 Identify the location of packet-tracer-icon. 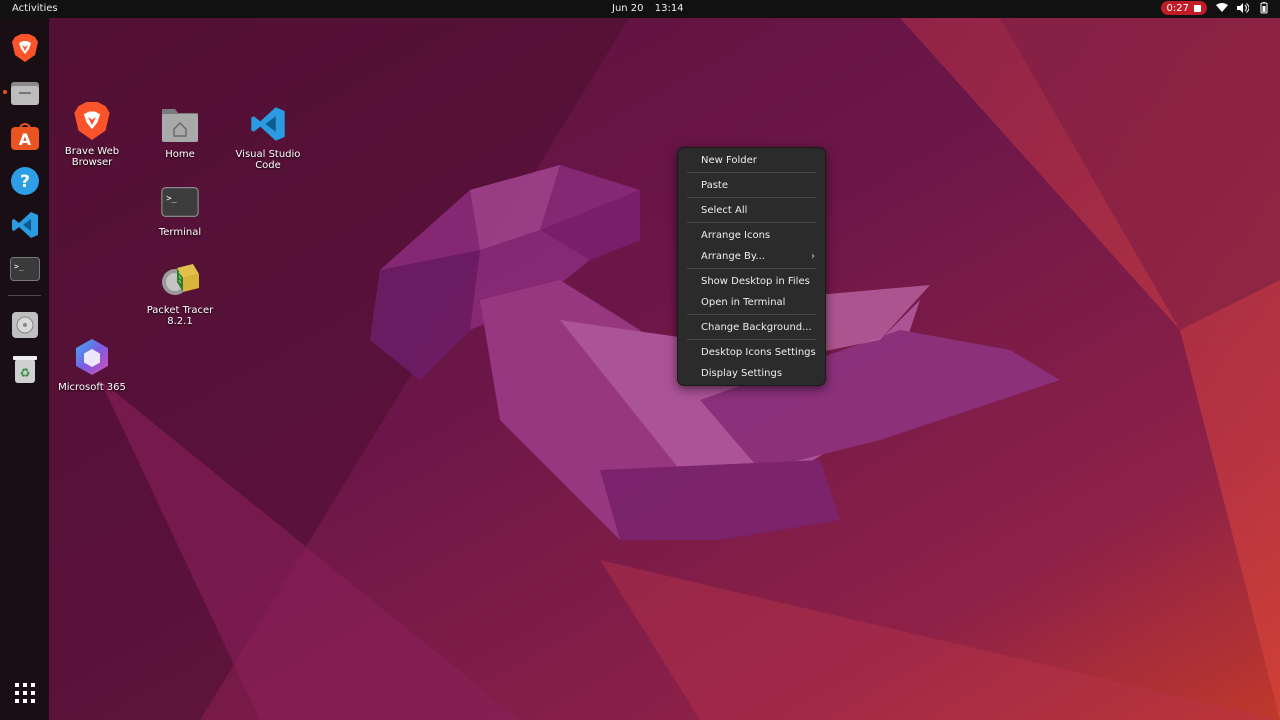
(180, 279).